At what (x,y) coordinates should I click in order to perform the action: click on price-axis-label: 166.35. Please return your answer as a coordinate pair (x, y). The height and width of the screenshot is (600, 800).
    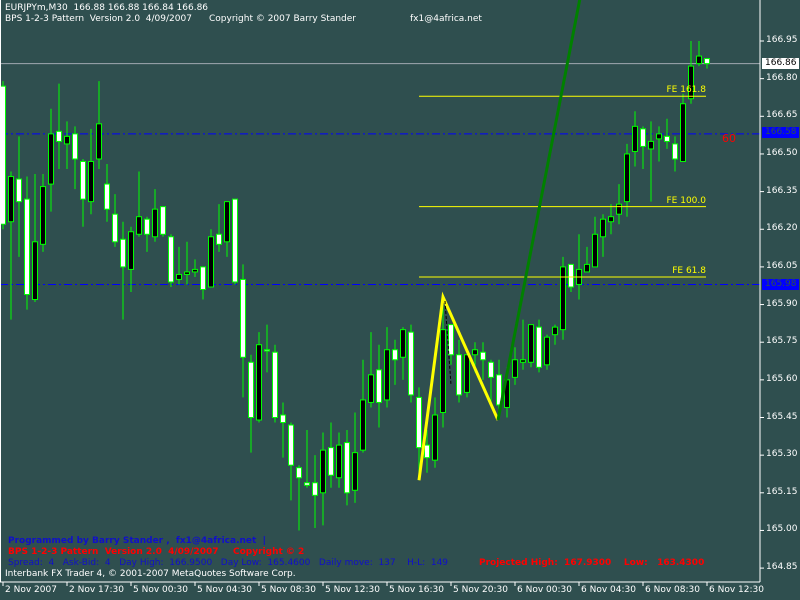
    Looking at the image, I should click on (782, 190).